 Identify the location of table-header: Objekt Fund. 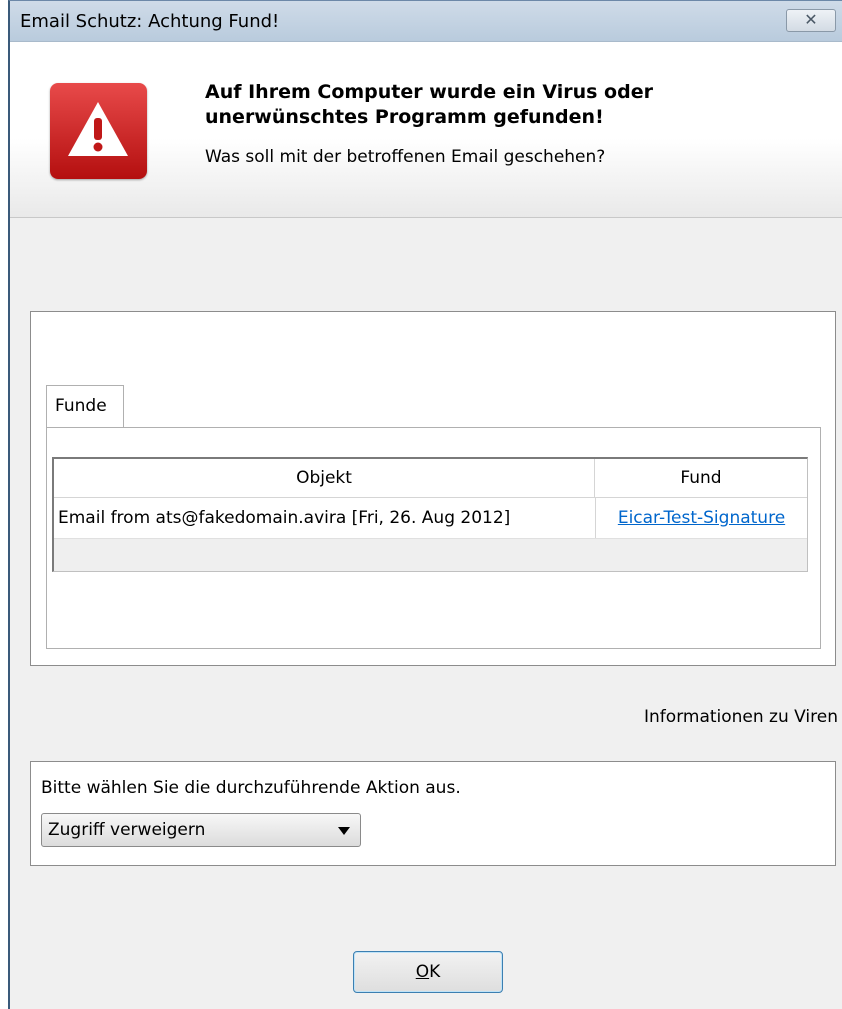
(430, 478).